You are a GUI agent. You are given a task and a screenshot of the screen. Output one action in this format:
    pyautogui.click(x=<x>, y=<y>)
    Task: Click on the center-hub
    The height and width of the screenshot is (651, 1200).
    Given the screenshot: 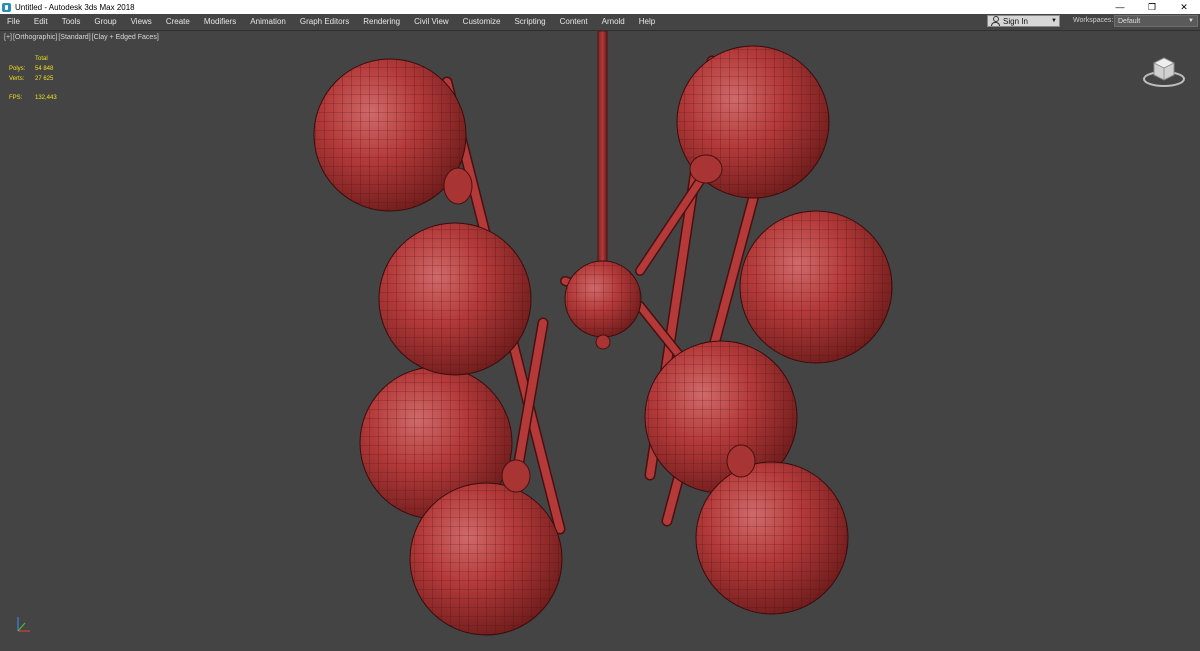 What is the action you would take?
    pyautogui.click(x=603, y=305)
    